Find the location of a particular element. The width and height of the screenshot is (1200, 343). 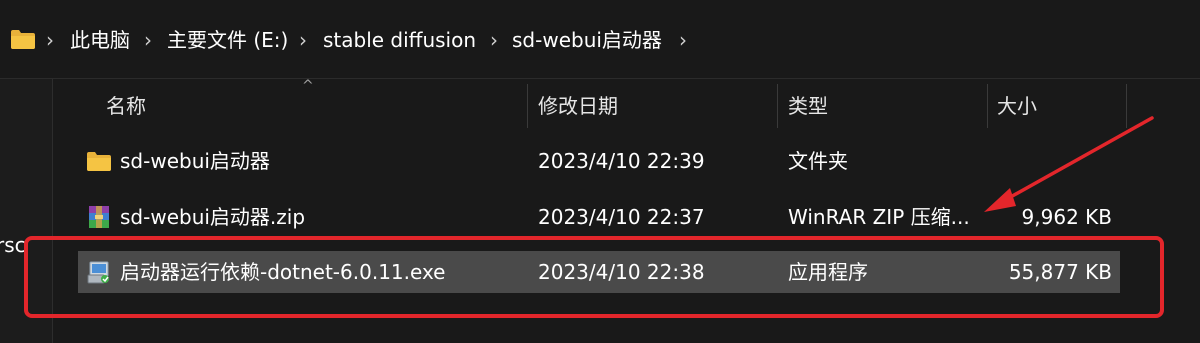

breadcrumb-item-sd-webui: sd-webui启动器 is located at coordinates (587, 40).